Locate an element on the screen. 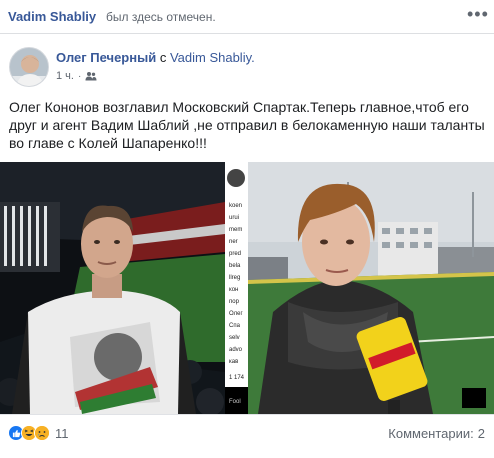 Image resolution: width=494 pixels, height=458 pixels. post-header: Олег Печерный с Vadim Shabliy. 1 ч. · is located at coordinates (247, 64).